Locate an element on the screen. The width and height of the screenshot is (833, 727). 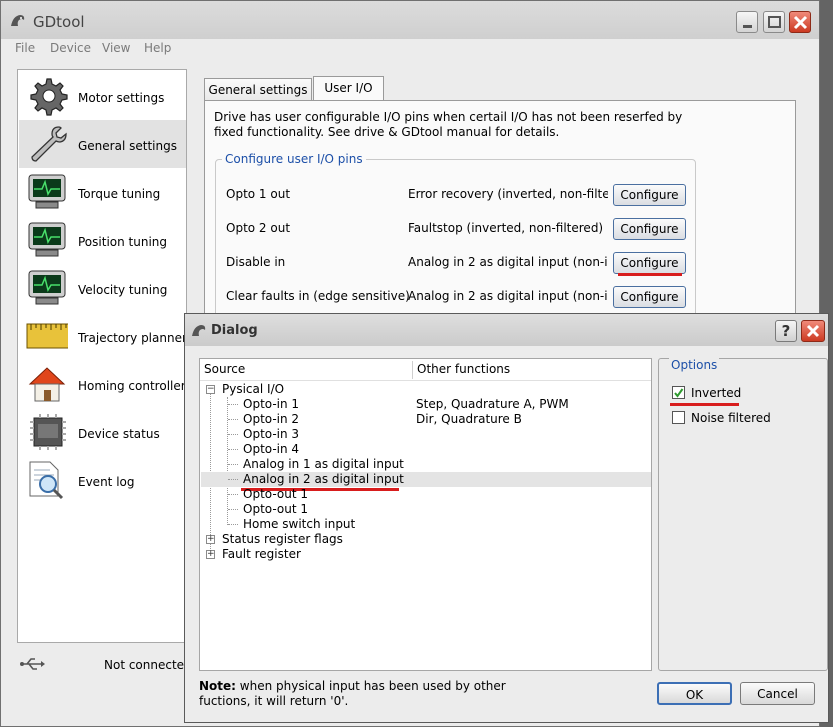
close-button is located at coordinates (800, 22).